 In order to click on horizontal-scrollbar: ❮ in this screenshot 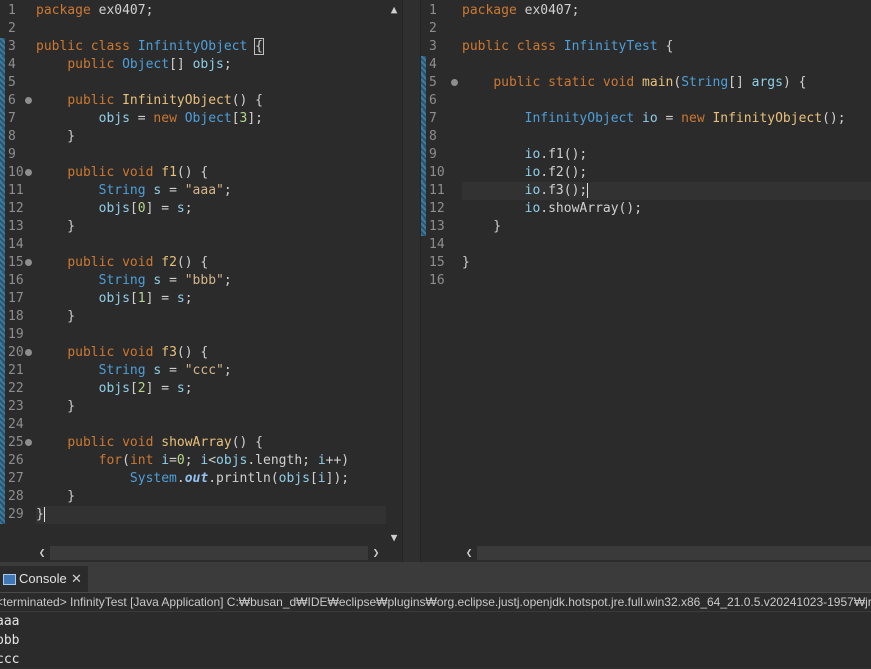, I will do `click(665, 553)`.